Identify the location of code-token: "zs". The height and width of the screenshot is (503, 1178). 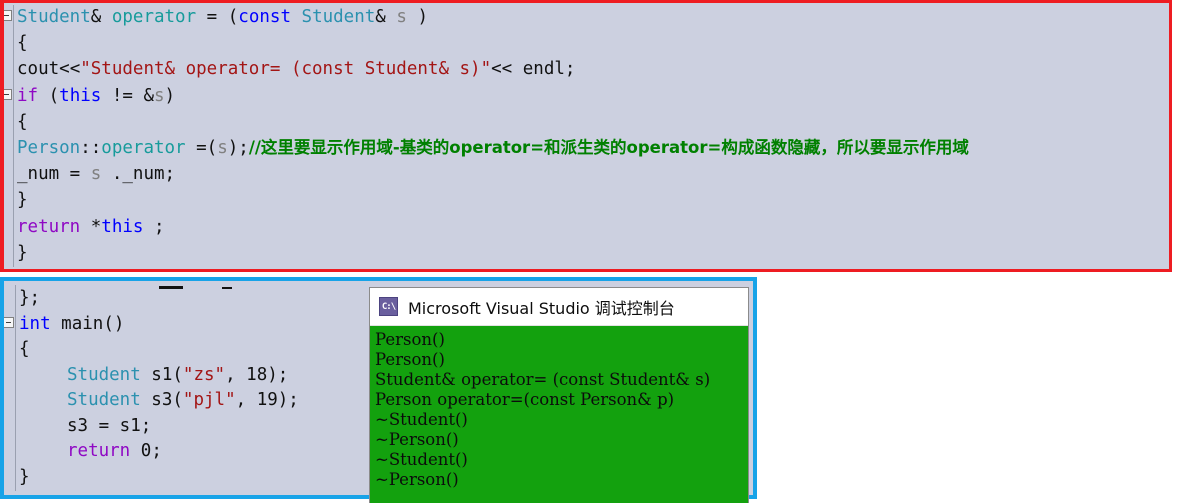
(204, 374).